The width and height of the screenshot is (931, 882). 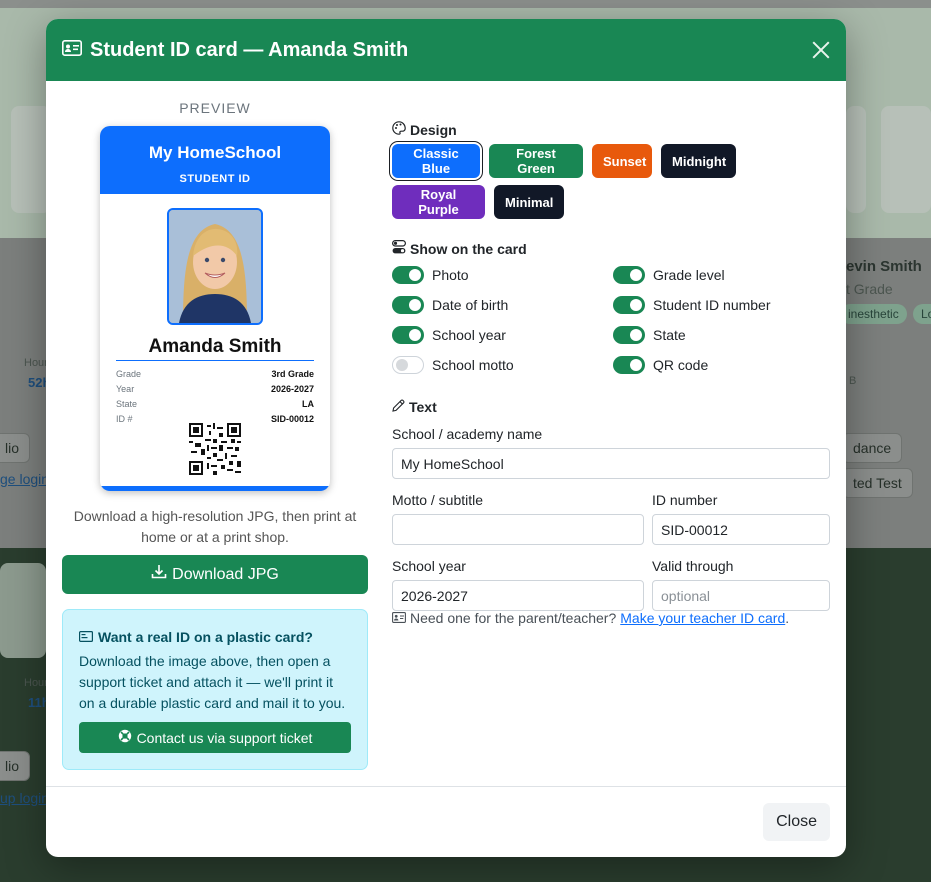 I want to click on preview-label: PREVIEW, so click(x=215, y=108).